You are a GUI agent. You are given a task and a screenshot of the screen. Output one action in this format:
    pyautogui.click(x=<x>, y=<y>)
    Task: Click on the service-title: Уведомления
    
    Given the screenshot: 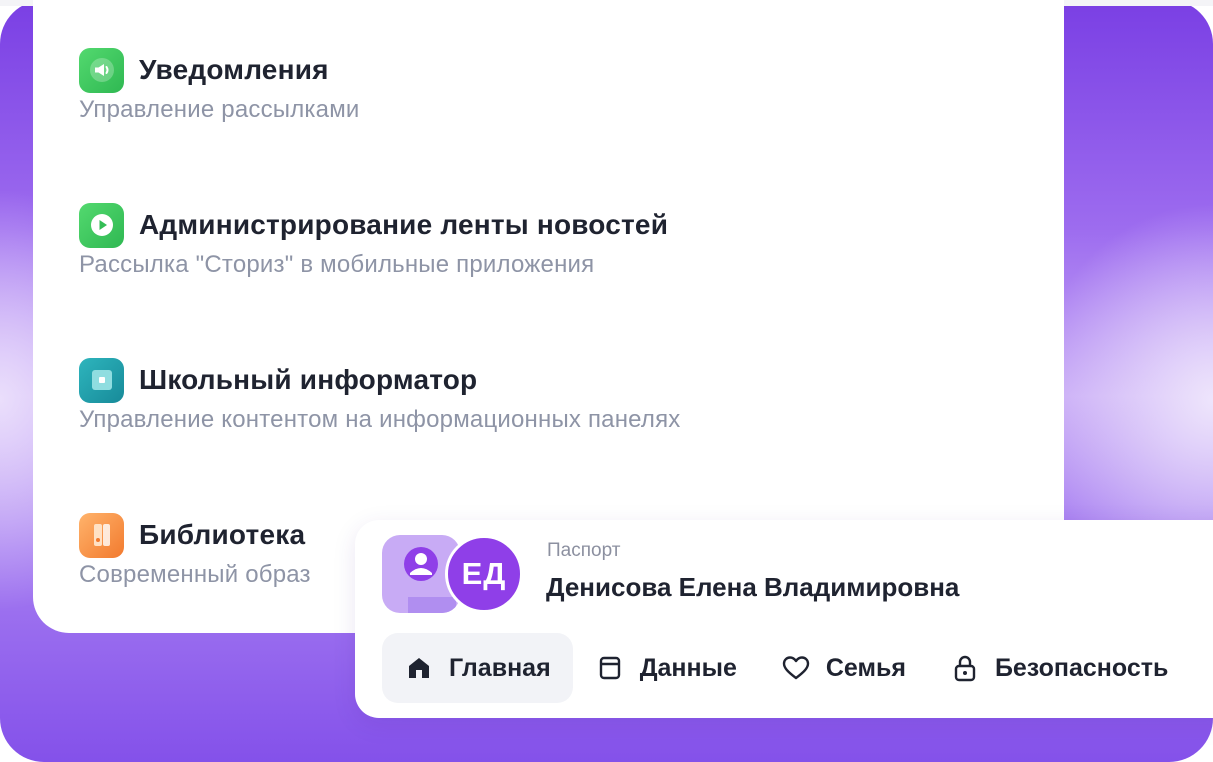 What is the action you would take?
    pyautogui.click(x=234, y=69)
    